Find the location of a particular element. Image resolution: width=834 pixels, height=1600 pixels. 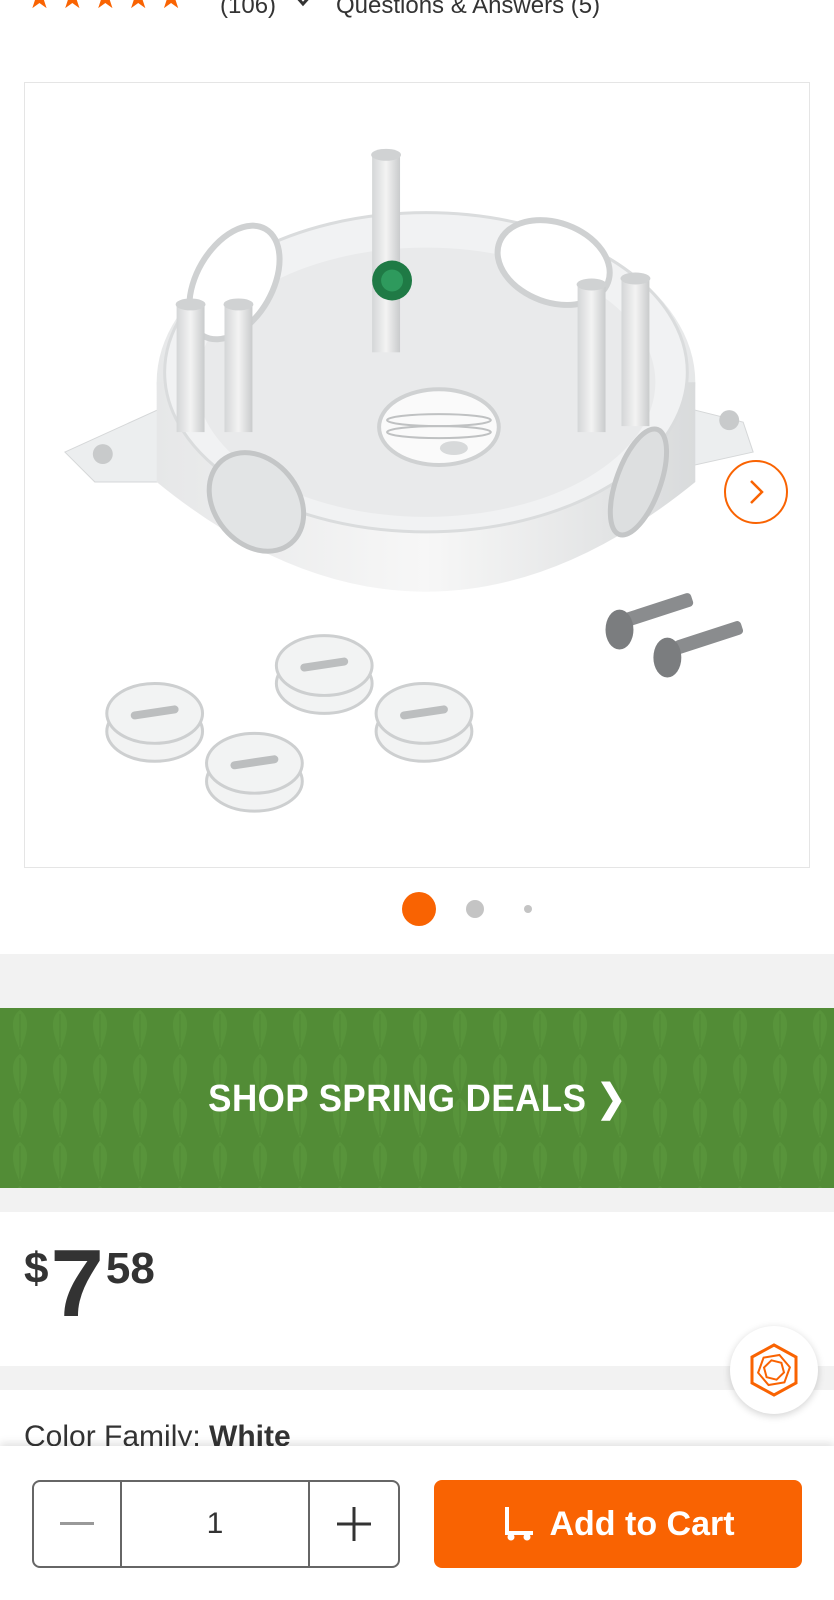

ratings-row: ★ ★ ★ ★ ★ (106) Questions & Answers (5) is located at coordinates (417, 29).